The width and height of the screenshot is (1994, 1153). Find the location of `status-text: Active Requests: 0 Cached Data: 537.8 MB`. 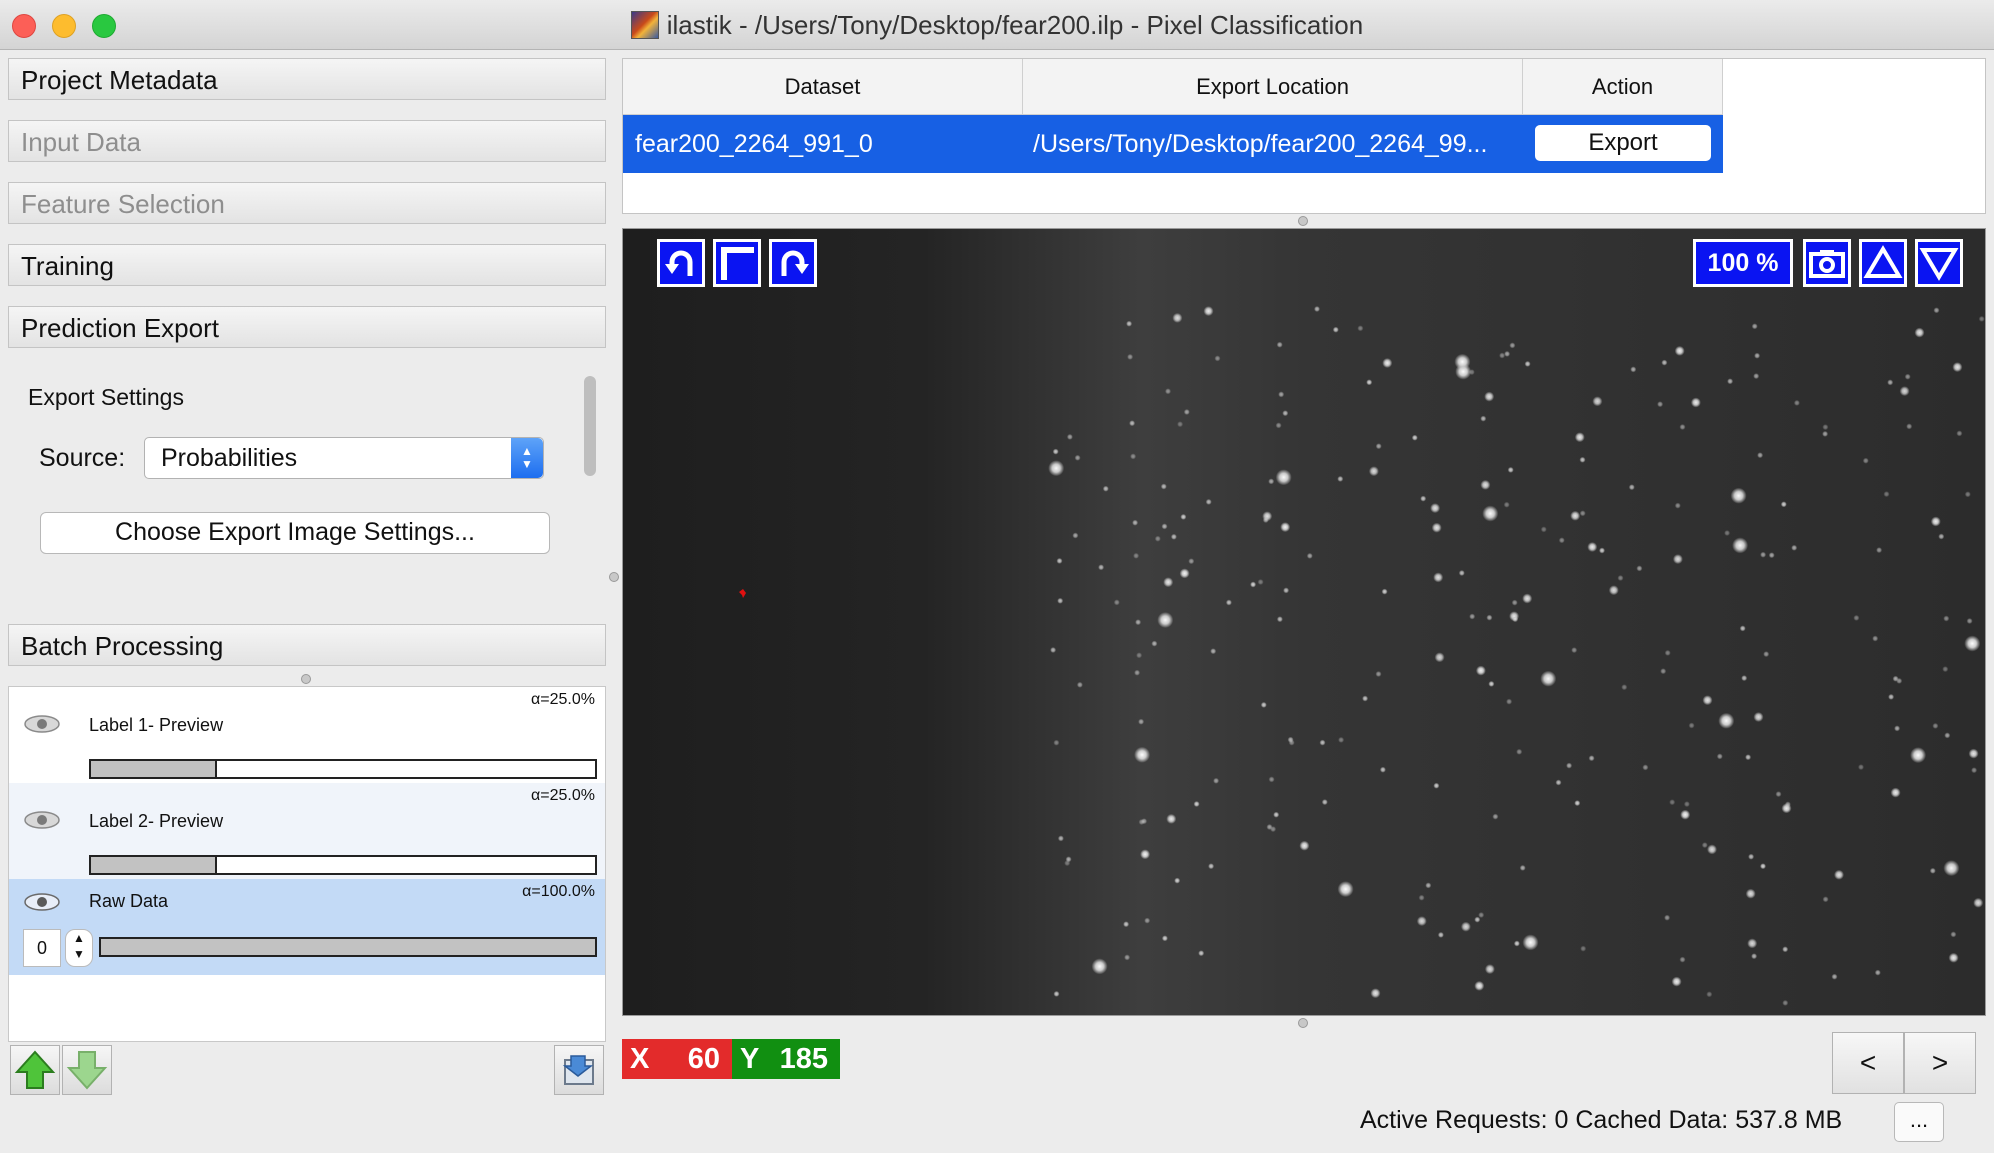

status-text: Active Requests: 0 Cached Data: 537.8 MB is located at coordinates (1601, 1120).